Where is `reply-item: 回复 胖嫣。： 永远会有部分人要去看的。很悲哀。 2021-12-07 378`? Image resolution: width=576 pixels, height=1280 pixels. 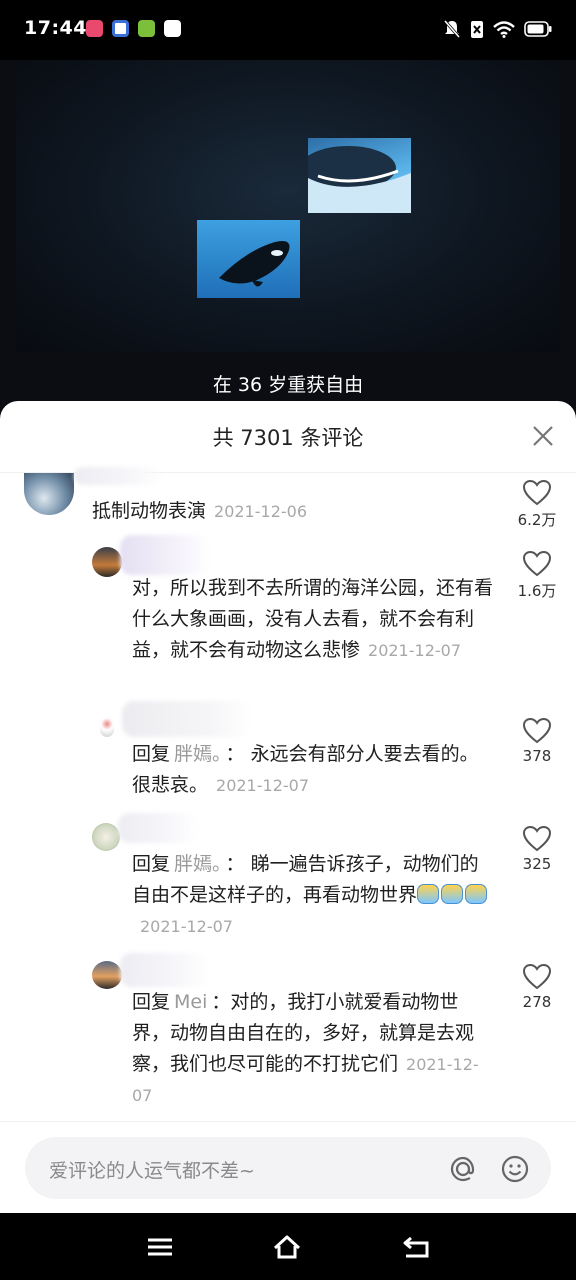 reply-item: 回复 胖嫣。： 永远会有部分人要去看的。很悲哀。 2021-12-07 378 is located at coordinates (288, 756).